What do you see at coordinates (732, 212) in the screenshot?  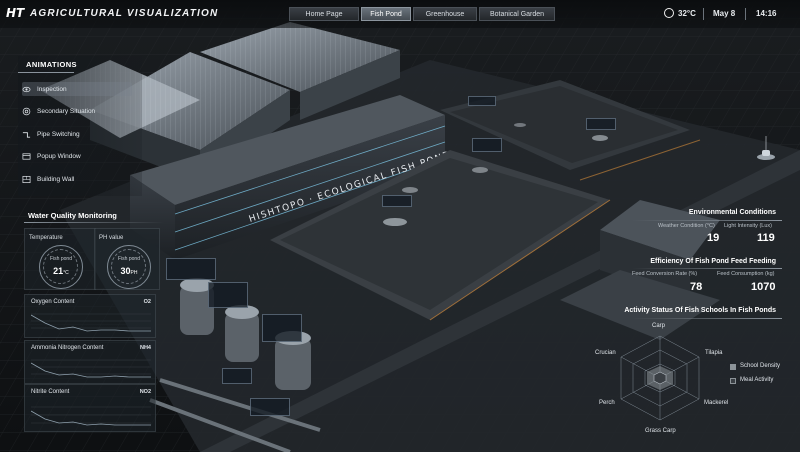 I see `environment-title: Environmental Conditions` at bounding box center [732, 212].